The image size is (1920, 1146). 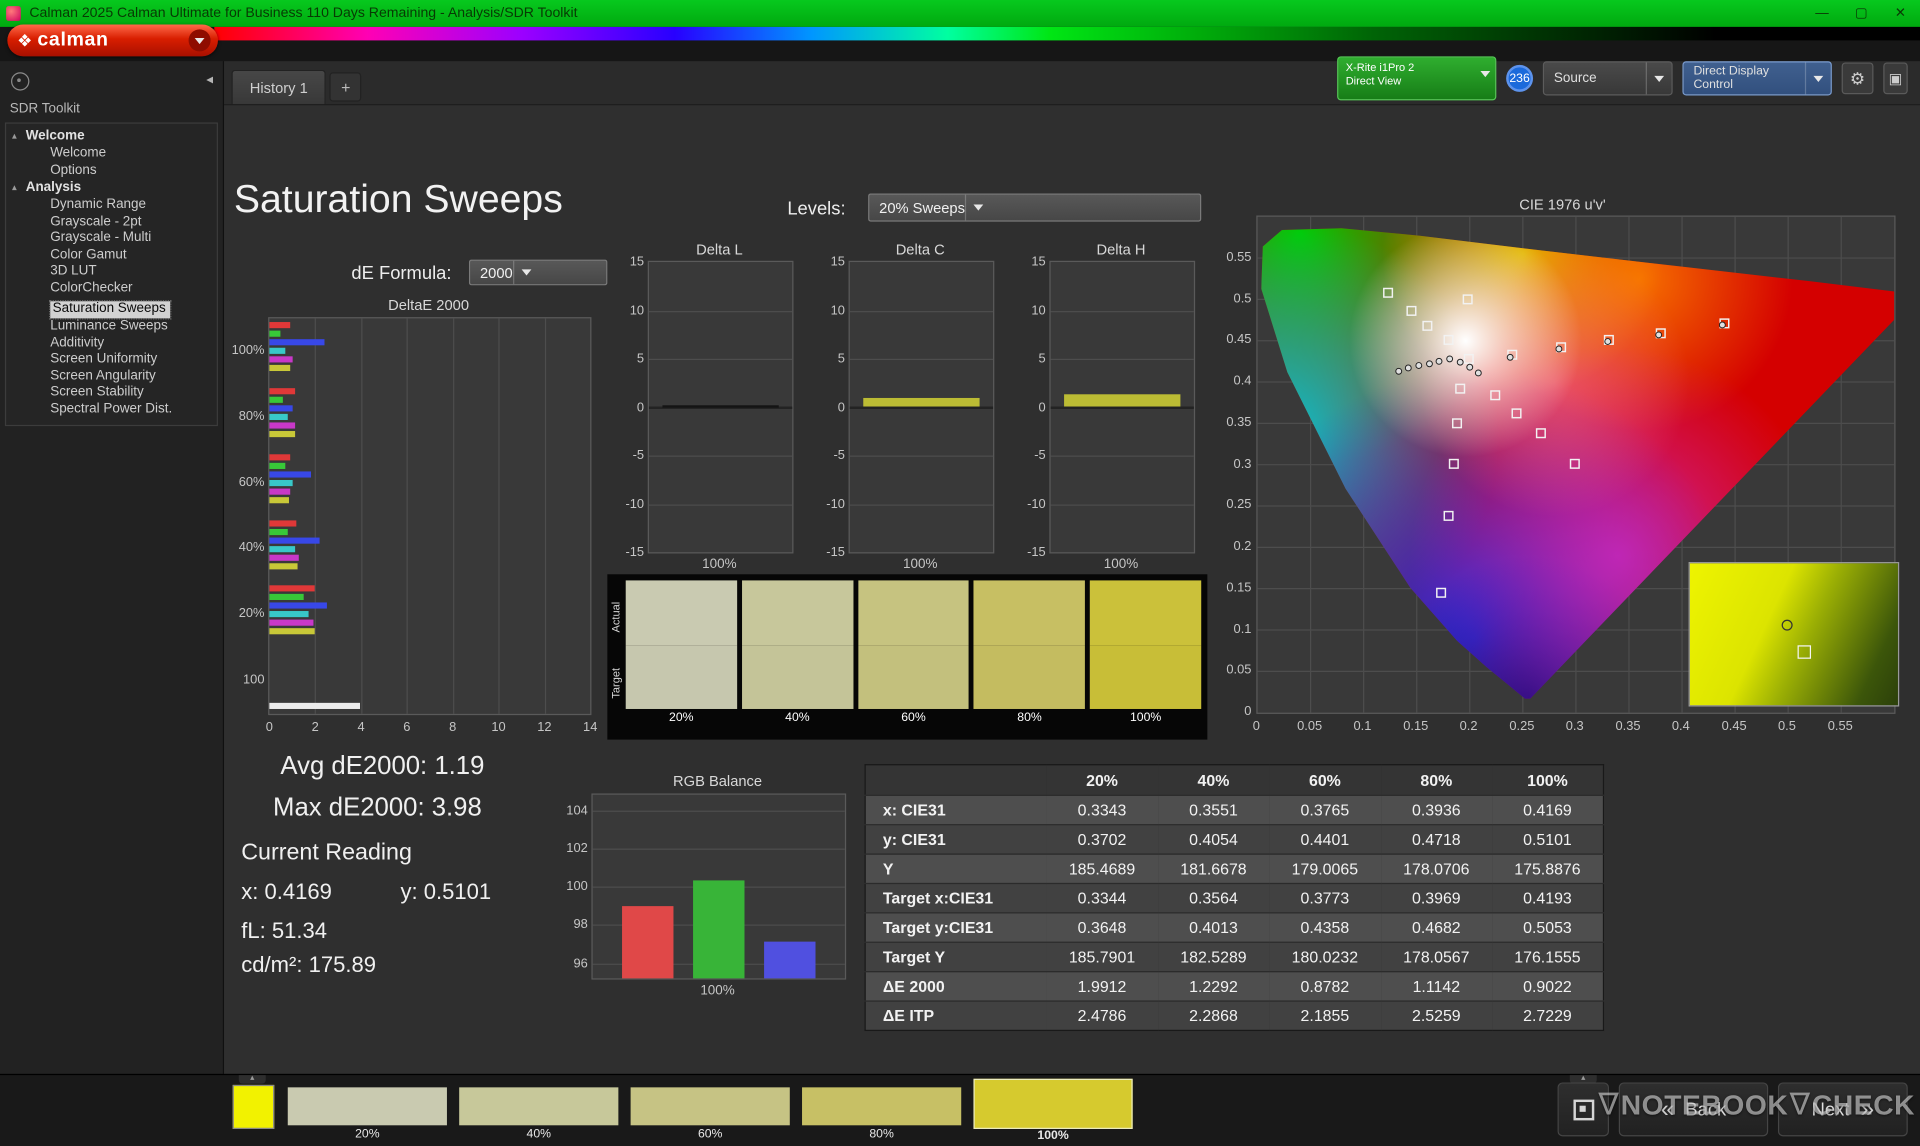 What do you see at coordinates (1757, 78) in the screenshot?
I see `display-control-dropdown: Direct Display Control` at bounding box center [1757, 78].